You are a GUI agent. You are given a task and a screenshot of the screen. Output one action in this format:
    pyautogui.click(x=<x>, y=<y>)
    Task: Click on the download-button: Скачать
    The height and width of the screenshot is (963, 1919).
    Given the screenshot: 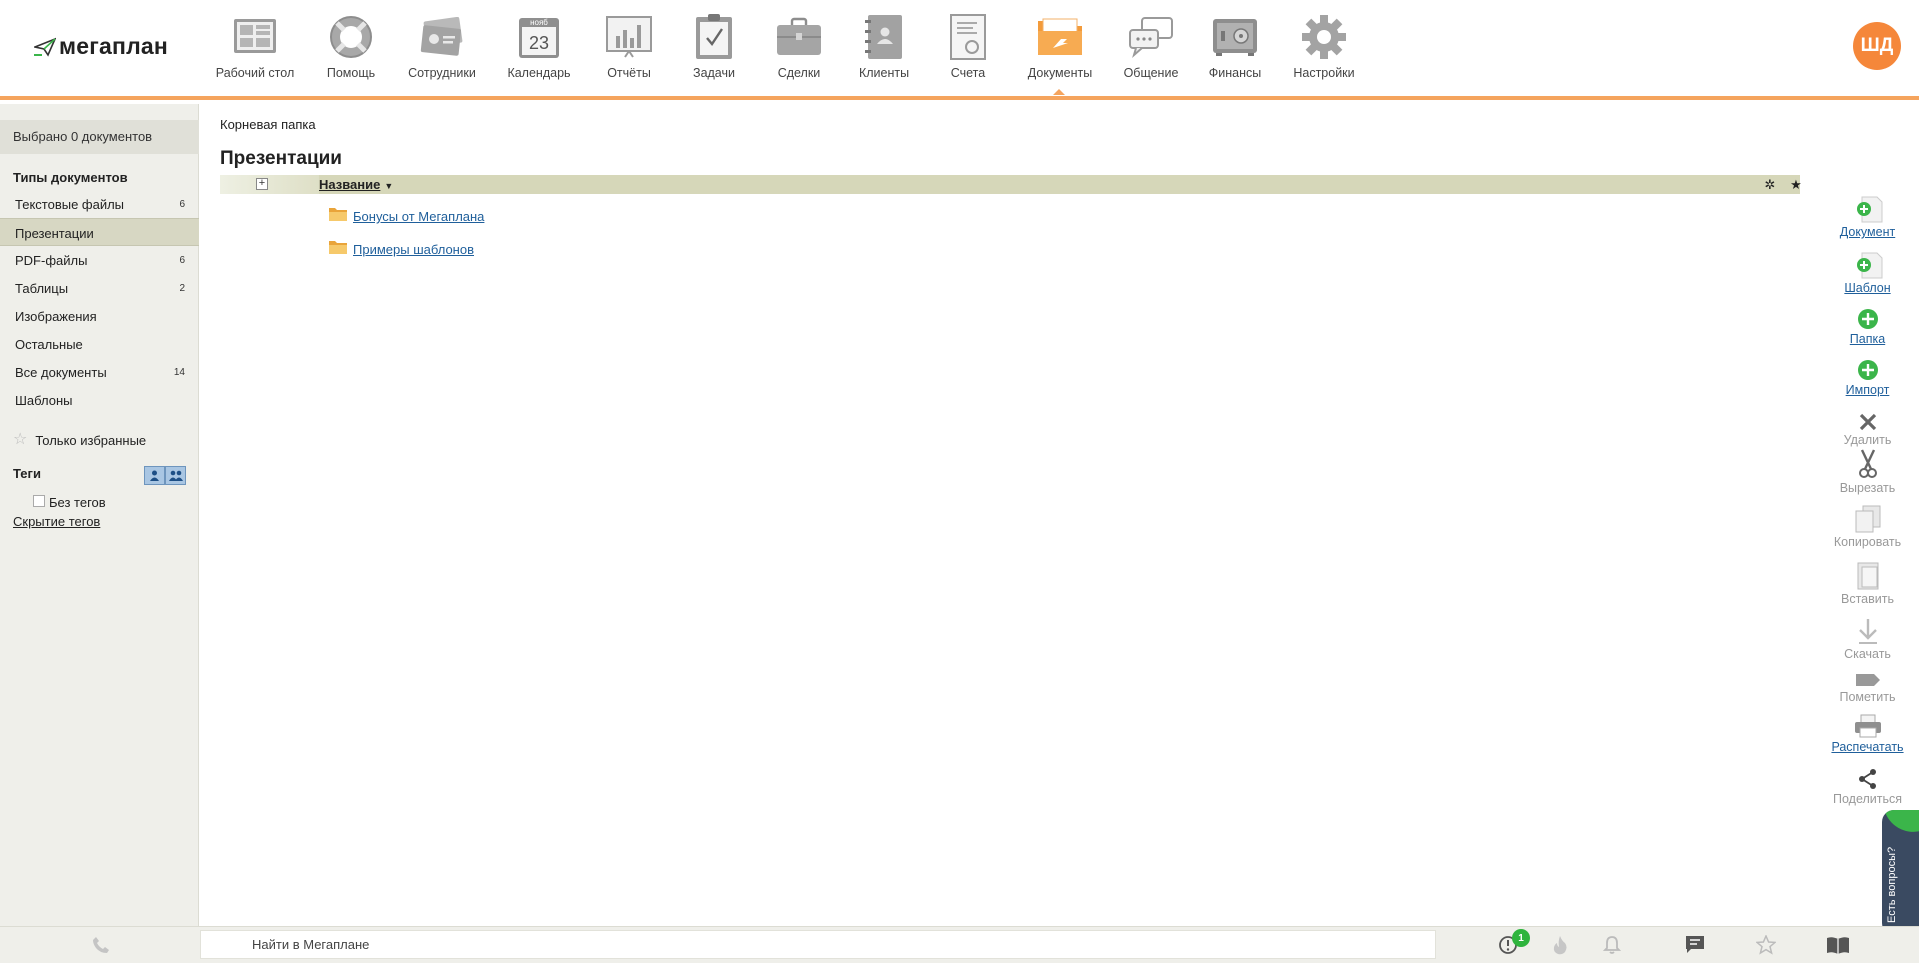 What is the action you would take?
    pyautogui.click(x=1867, y=639)
    